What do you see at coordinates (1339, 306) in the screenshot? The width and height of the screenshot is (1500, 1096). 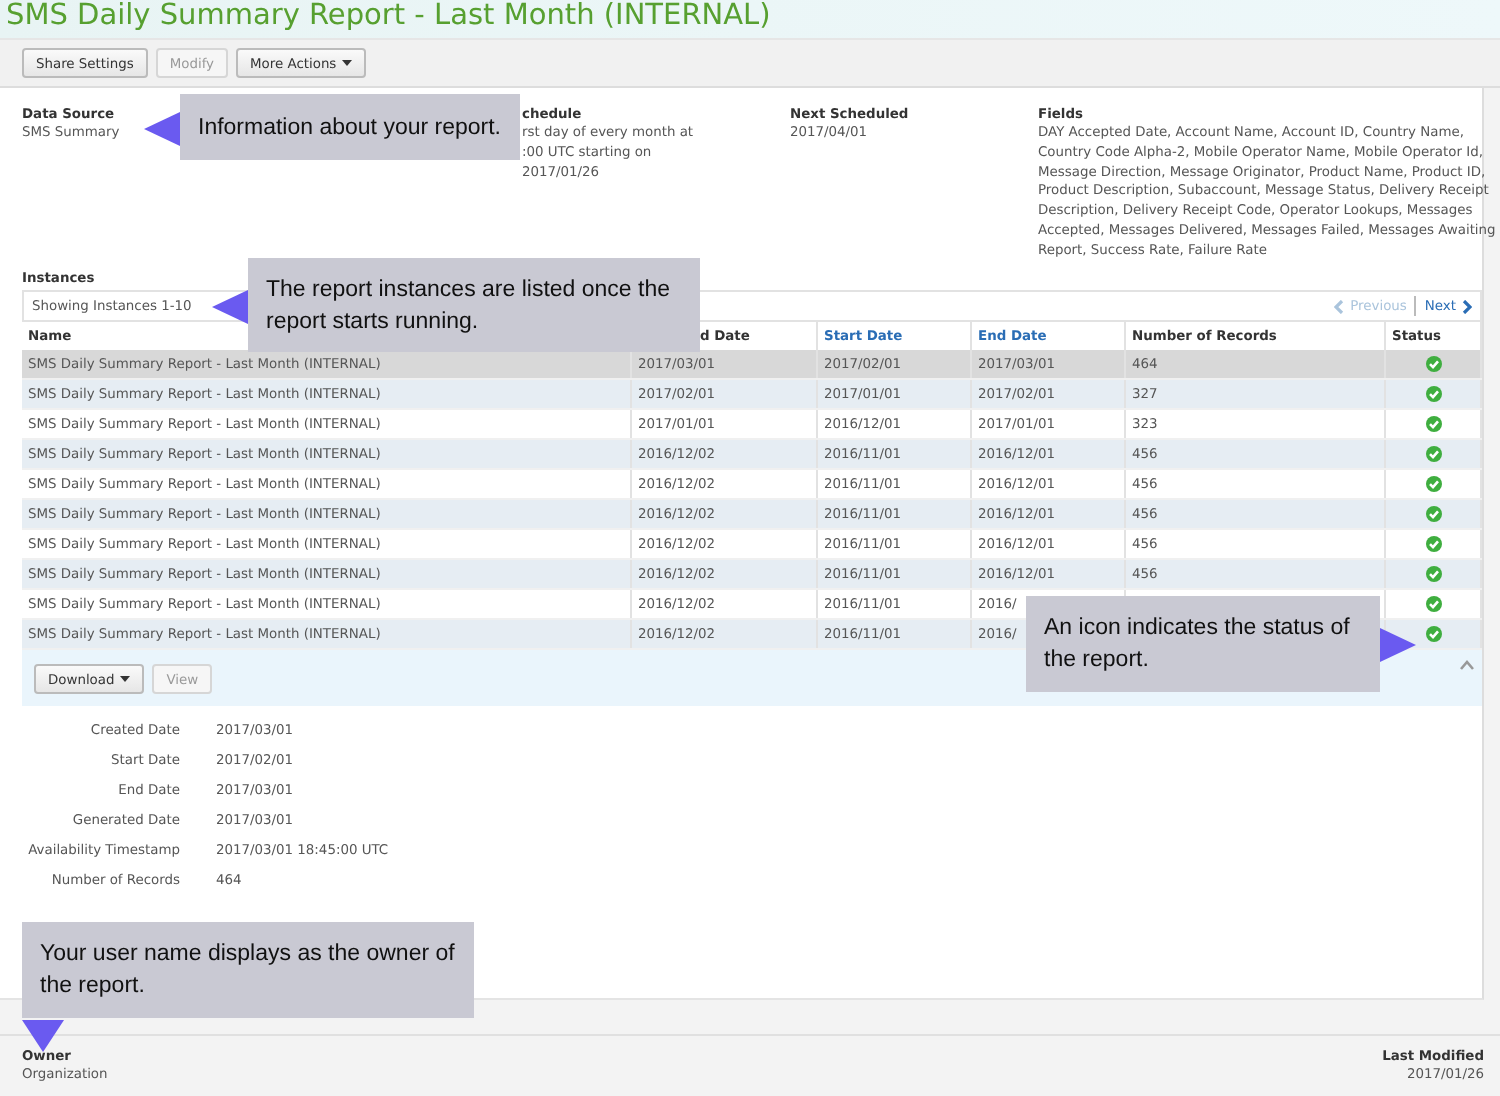 I see `chevron-left-icon` at bounding box center [1339, 306].